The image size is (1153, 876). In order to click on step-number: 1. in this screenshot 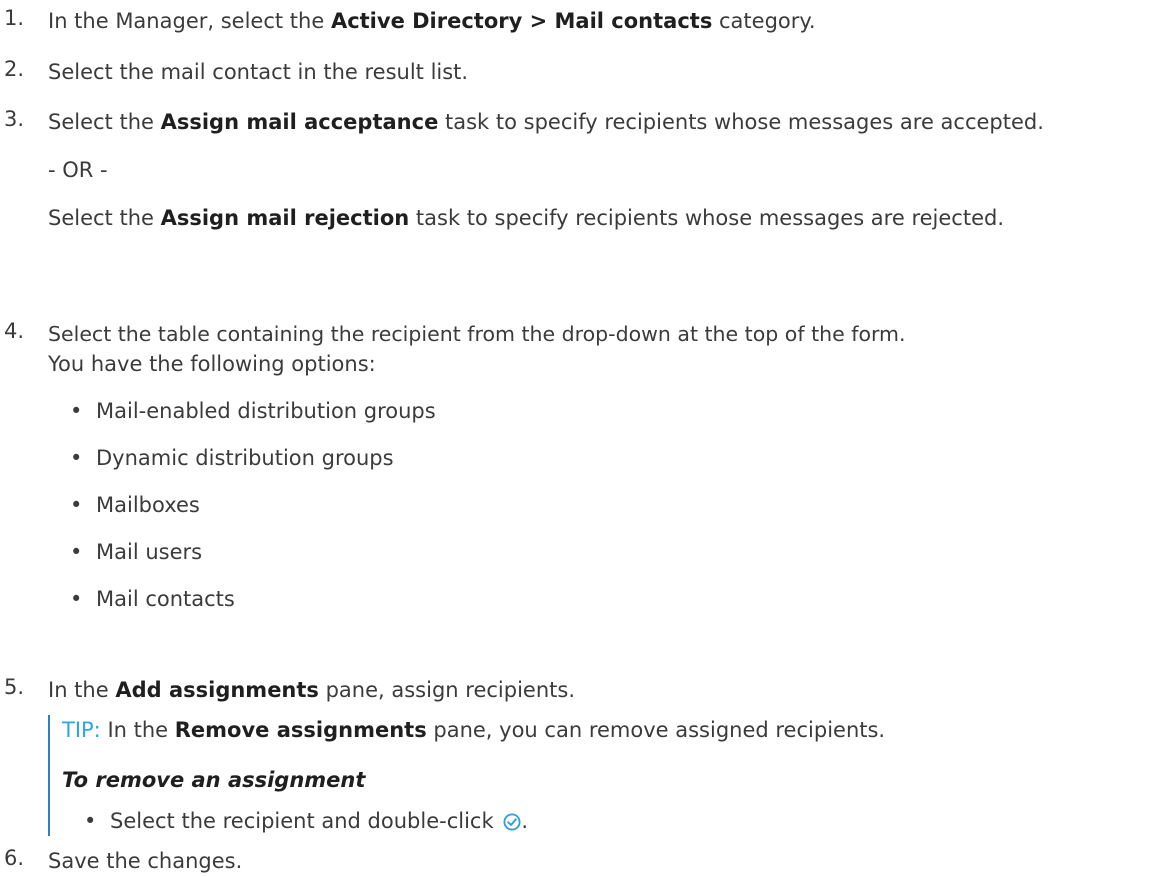, I will do `click(14, 18)`.